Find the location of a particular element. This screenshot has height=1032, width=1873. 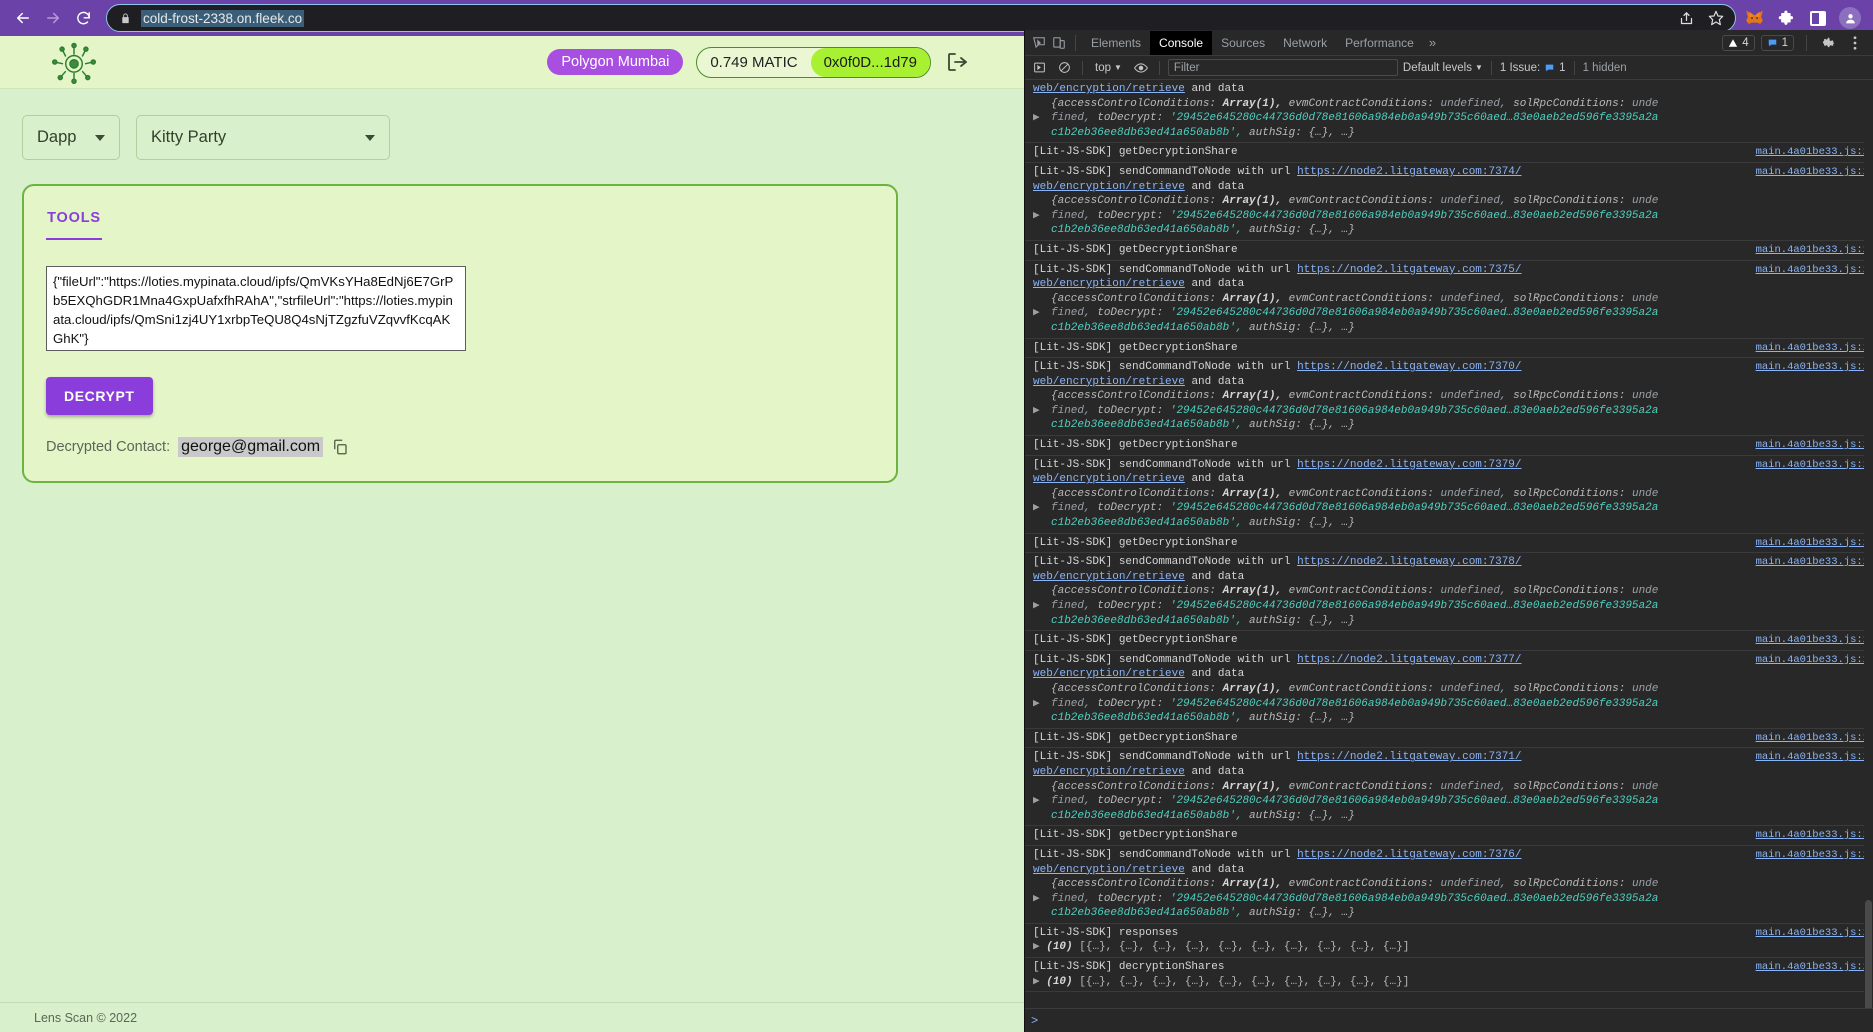

live-expression-eye-icon is located at coordinates (1141, 68).